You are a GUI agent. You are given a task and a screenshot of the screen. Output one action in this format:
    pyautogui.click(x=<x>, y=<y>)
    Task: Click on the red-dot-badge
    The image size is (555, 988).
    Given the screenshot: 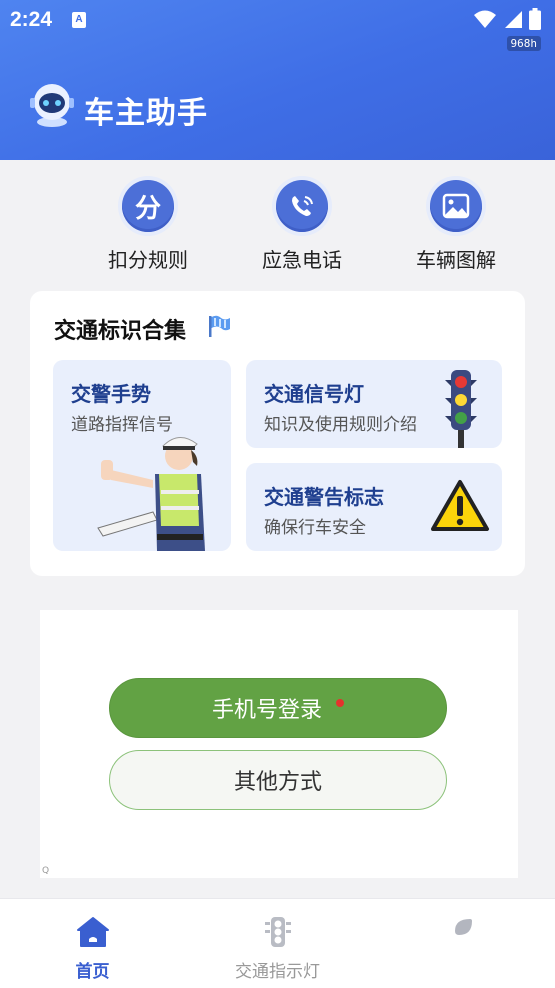 What is the action you would take?
    pyautogui.click(x=340, y=703)
    